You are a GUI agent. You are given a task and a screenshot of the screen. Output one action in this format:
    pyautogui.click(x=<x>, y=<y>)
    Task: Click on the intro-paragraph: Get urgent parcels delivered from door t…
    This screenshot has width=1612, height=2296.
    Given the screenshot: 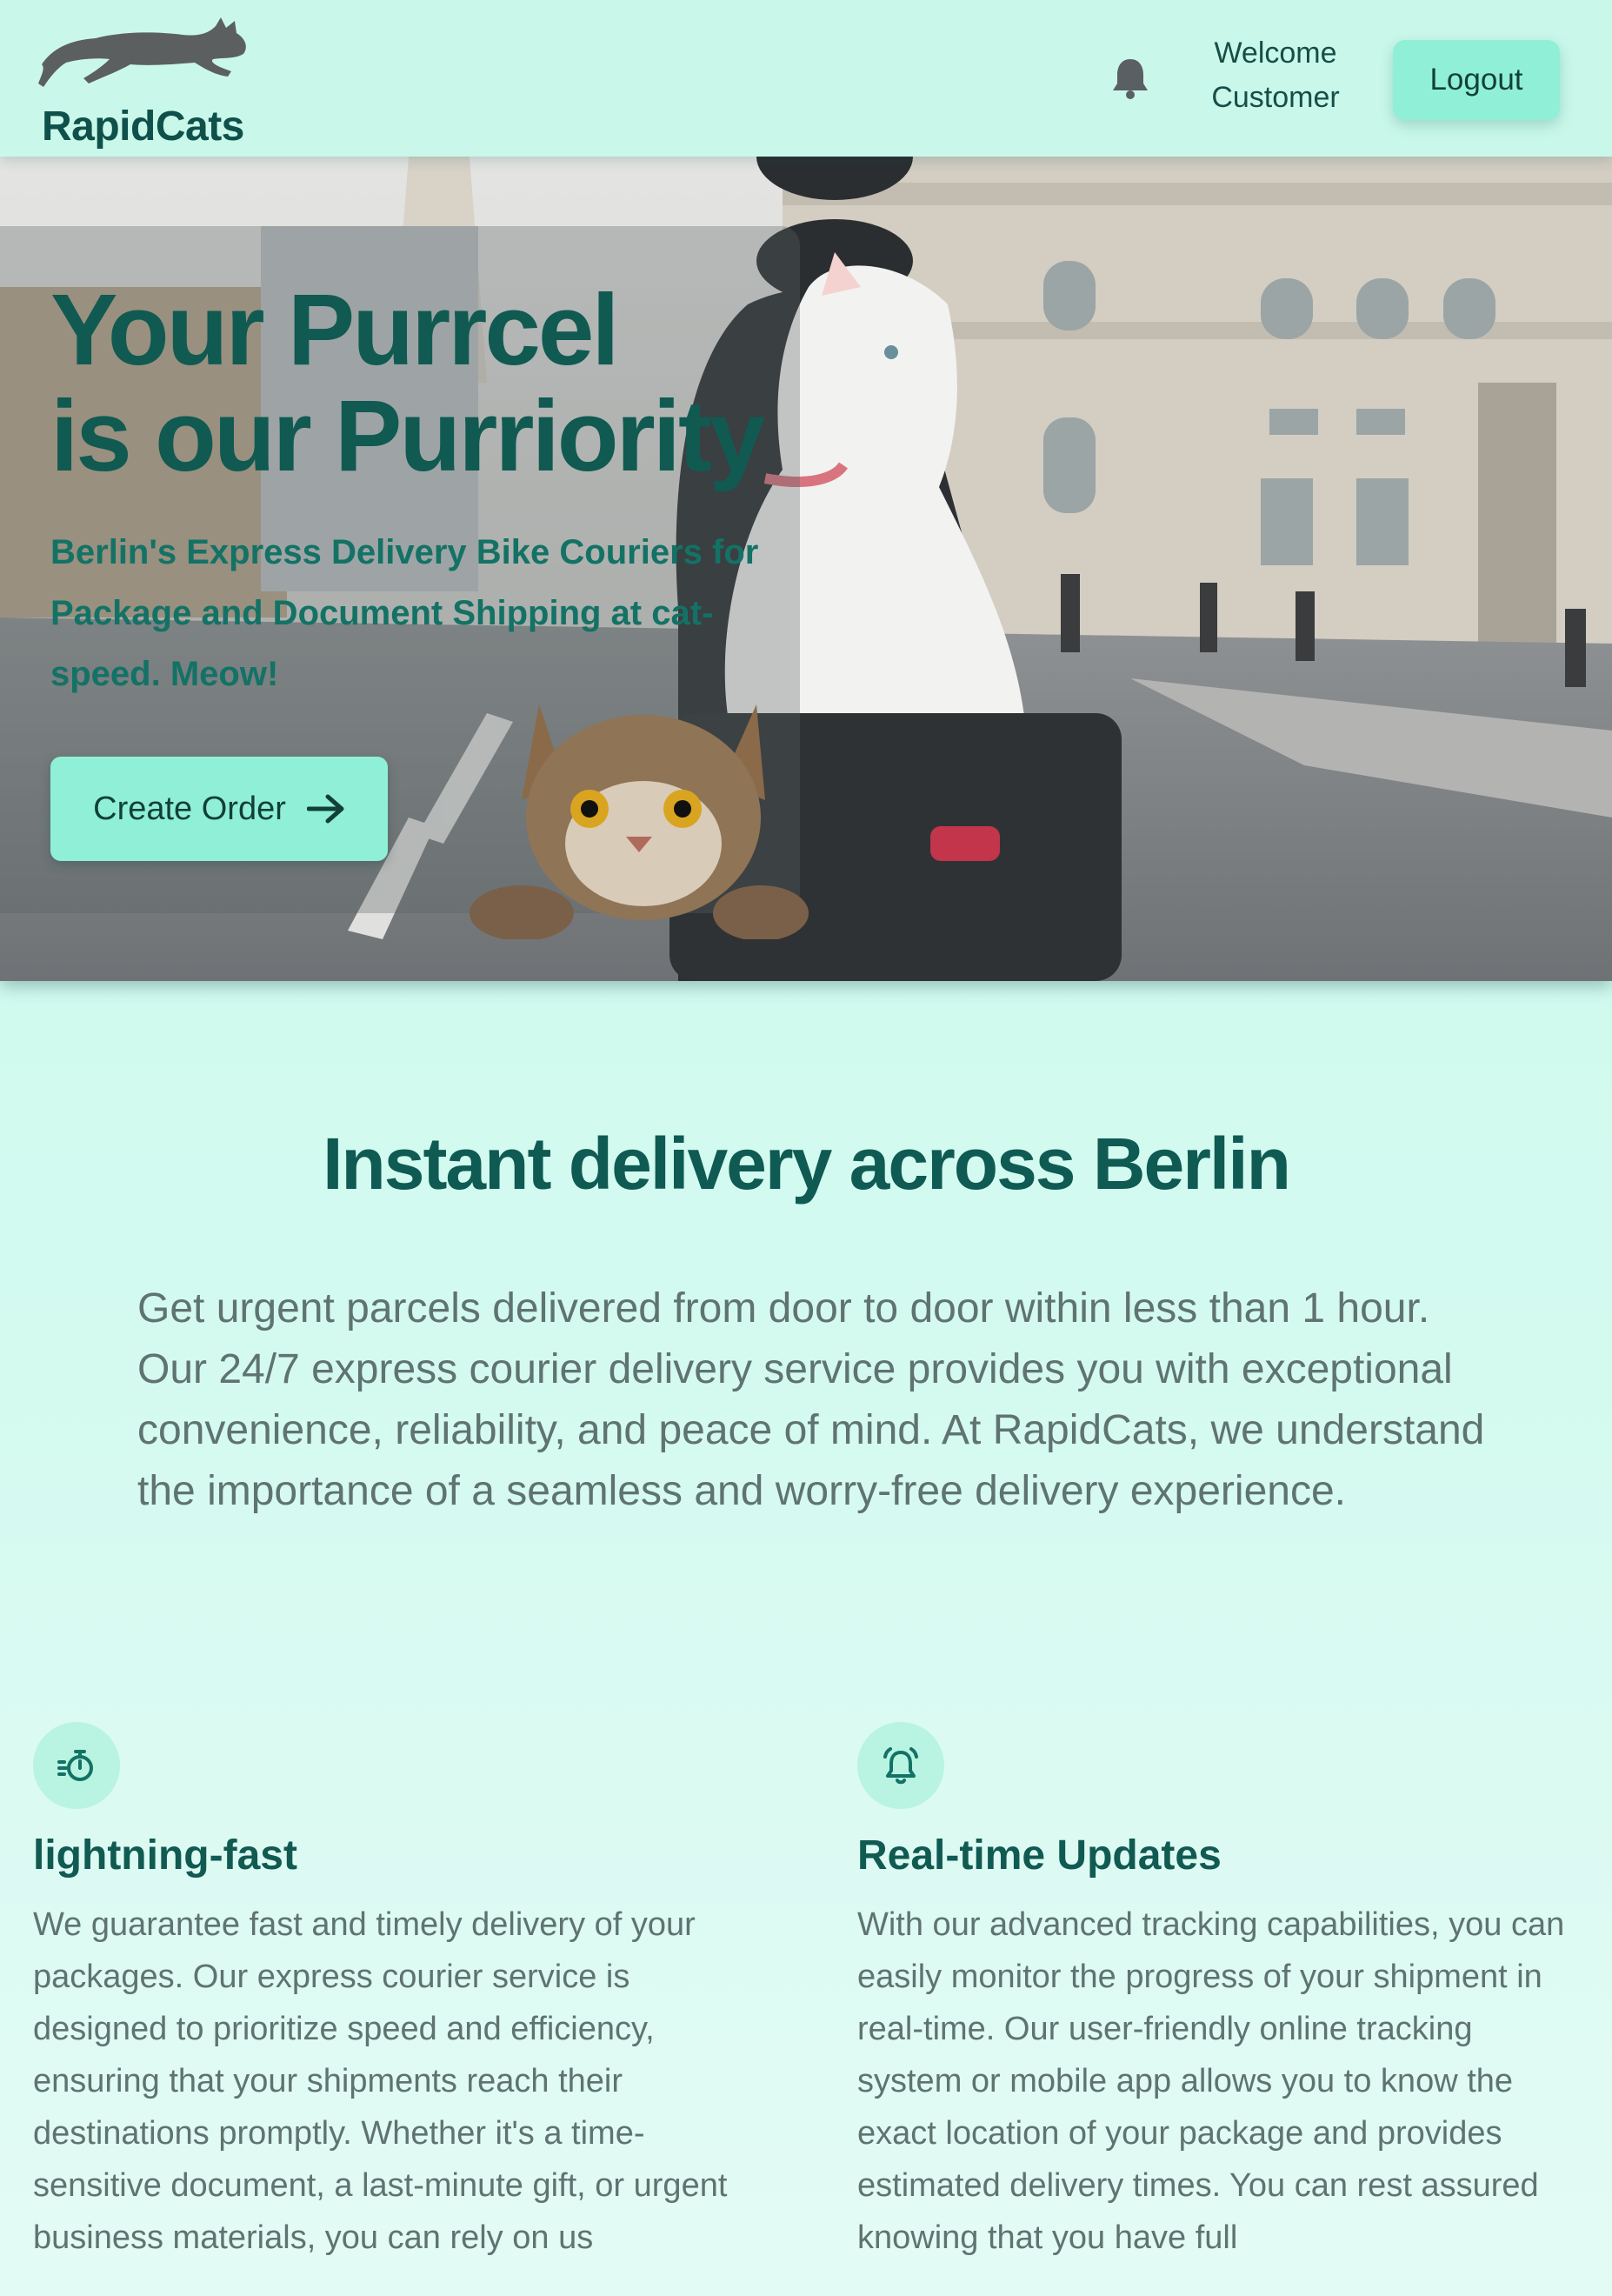 What is the action you would take?
    pyautogui.click(x=811, y=1400)
    